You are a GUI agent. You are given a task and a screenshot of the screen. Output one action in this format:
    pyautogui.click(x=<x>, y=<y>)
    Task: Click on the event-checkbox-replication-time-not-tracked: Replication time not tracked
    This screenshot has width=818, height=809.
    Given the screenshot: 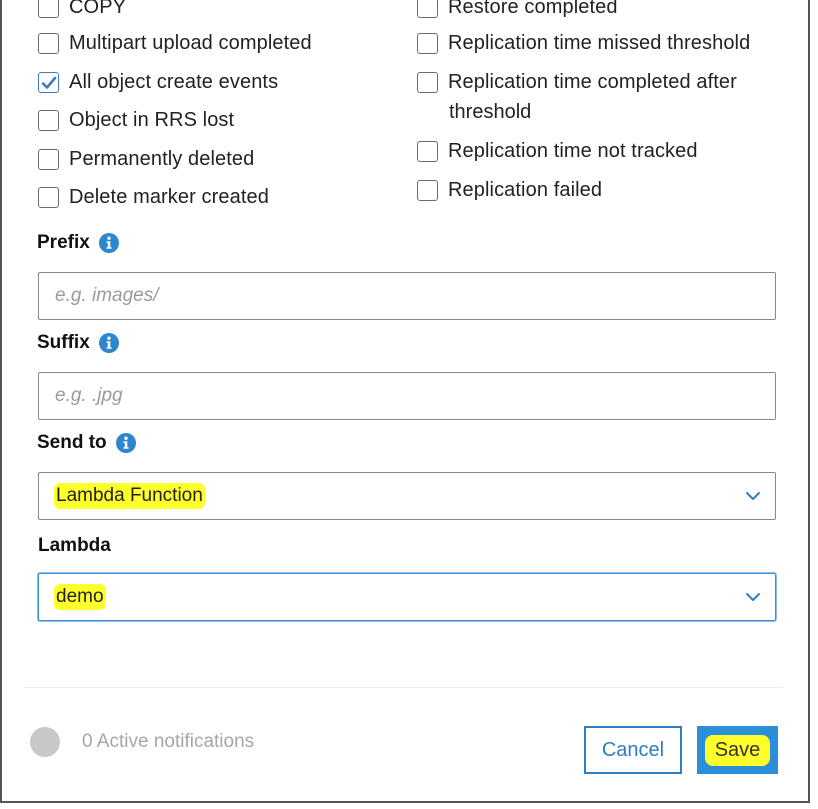 What is the action you would take?
    pyautogui.click(x=557, y=151)
    